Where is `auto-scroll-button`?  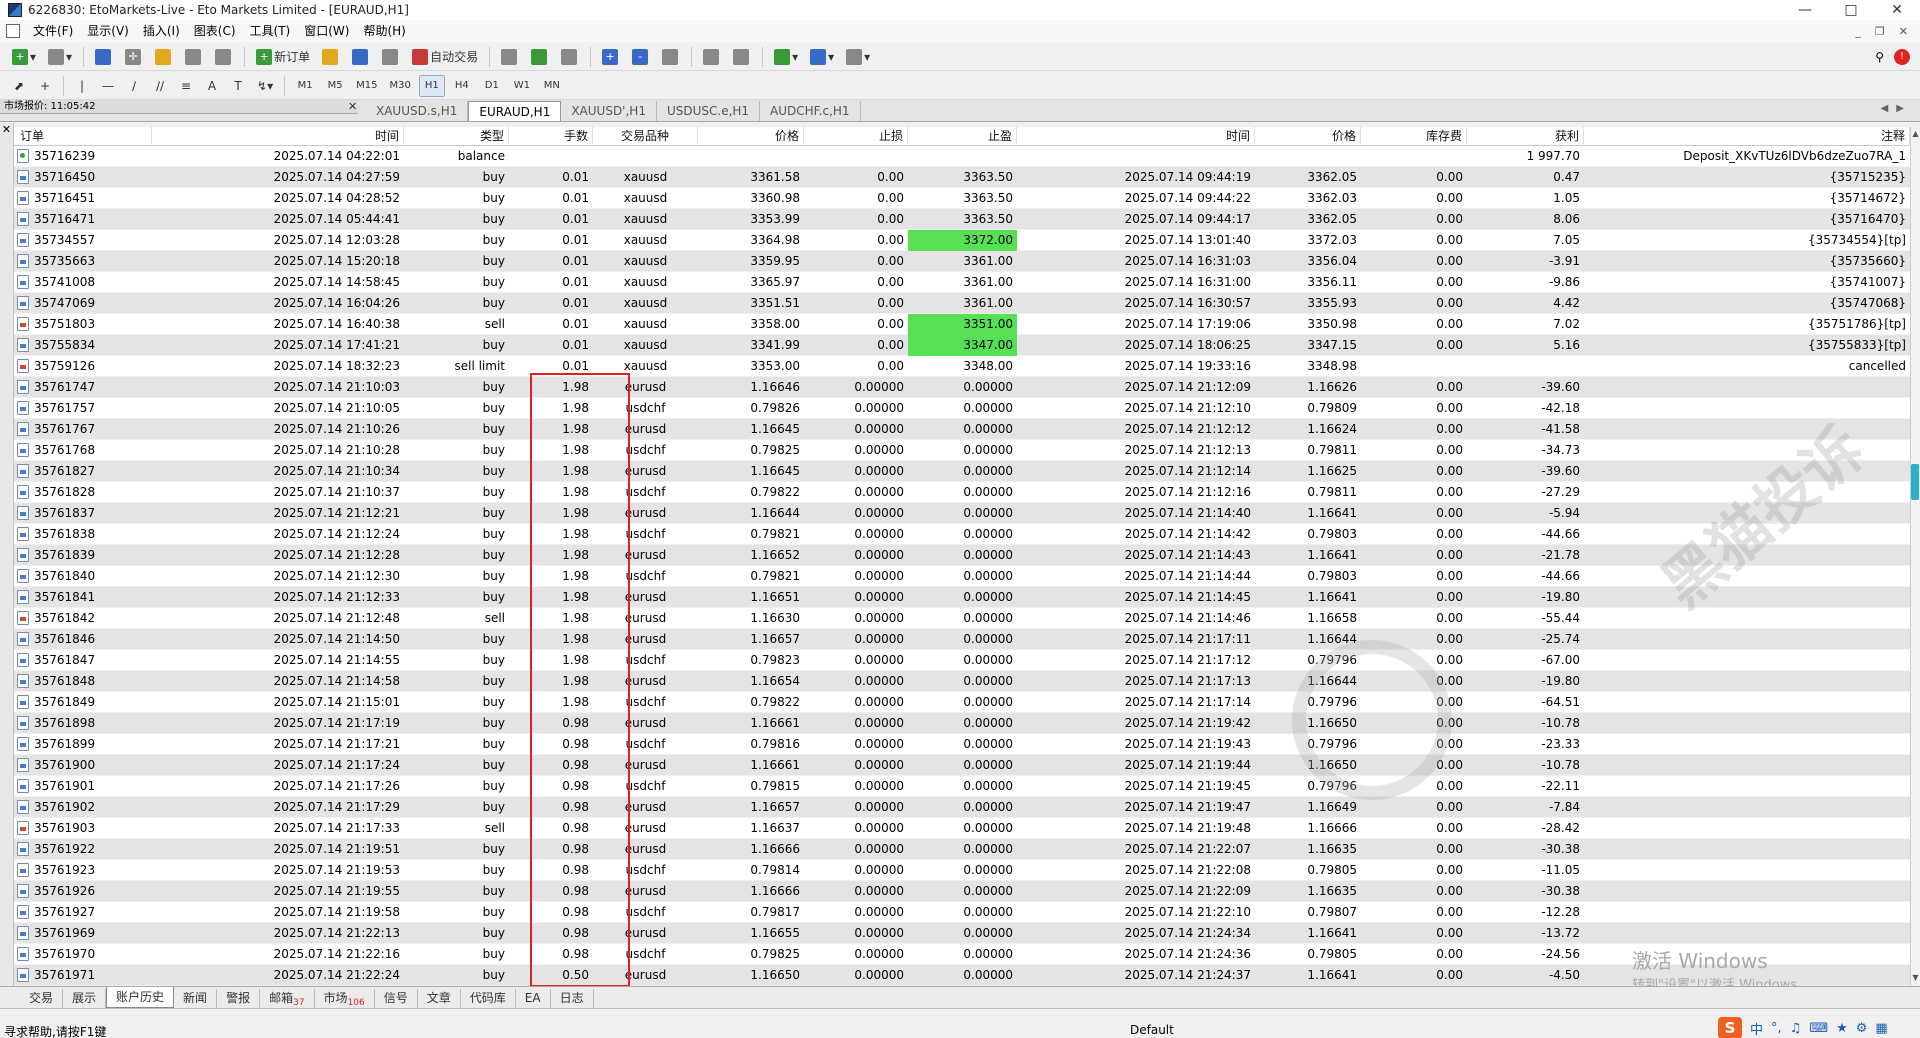
auto-scroll-button is located at coordinates (712, 57).